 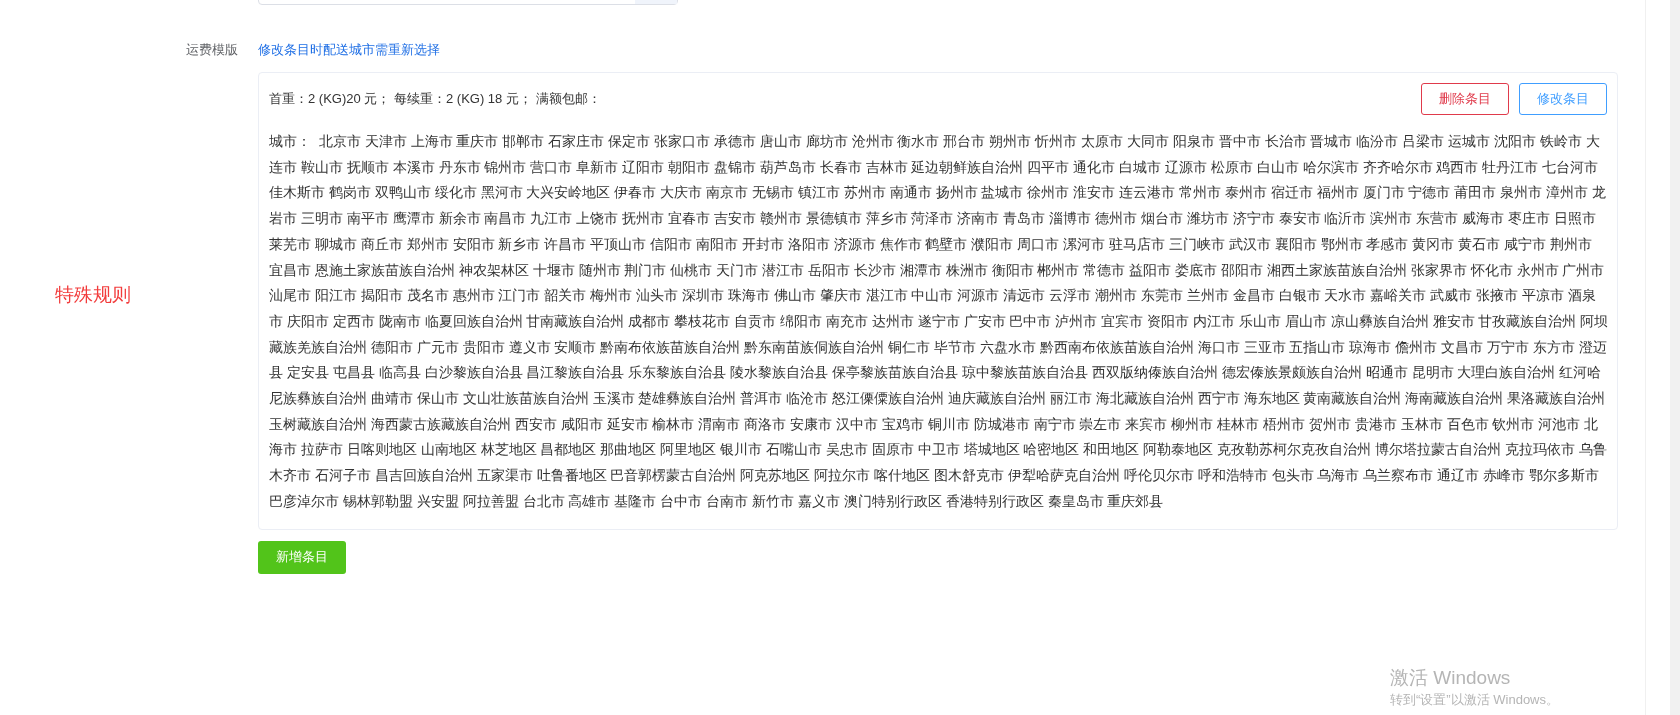 I want to click on hint-link: 修改条目时配送城市需重新选择, so click(x=349, y=50).